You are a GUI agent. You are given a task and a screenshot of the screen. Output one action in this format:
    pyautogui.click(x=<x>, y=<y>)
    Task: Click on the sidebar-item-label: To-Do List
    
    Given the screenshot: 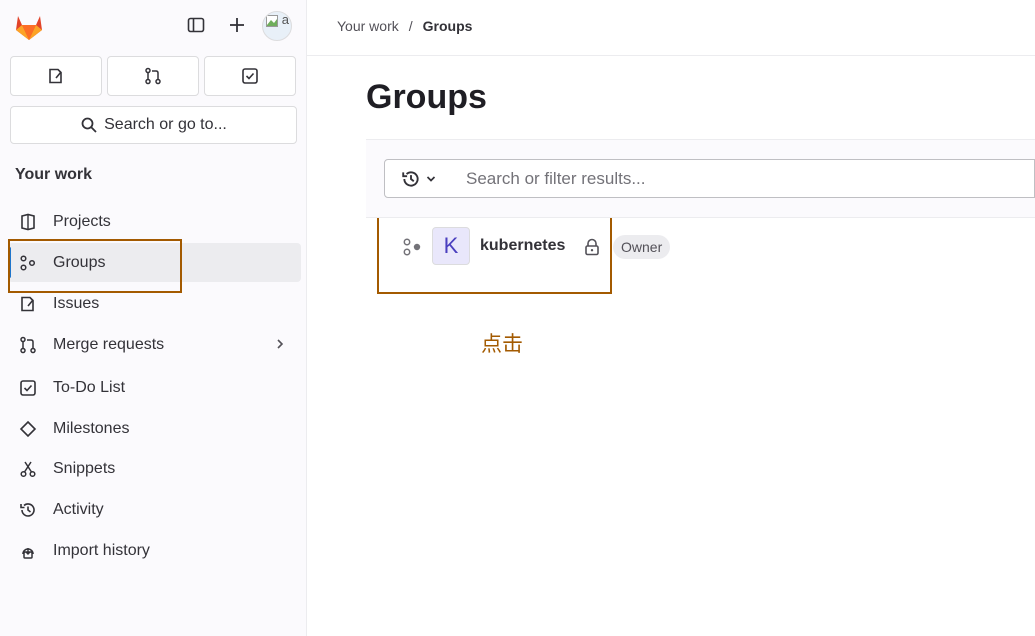 What is the action you would take?
    pyautogui.click(x=89, y=387)
    